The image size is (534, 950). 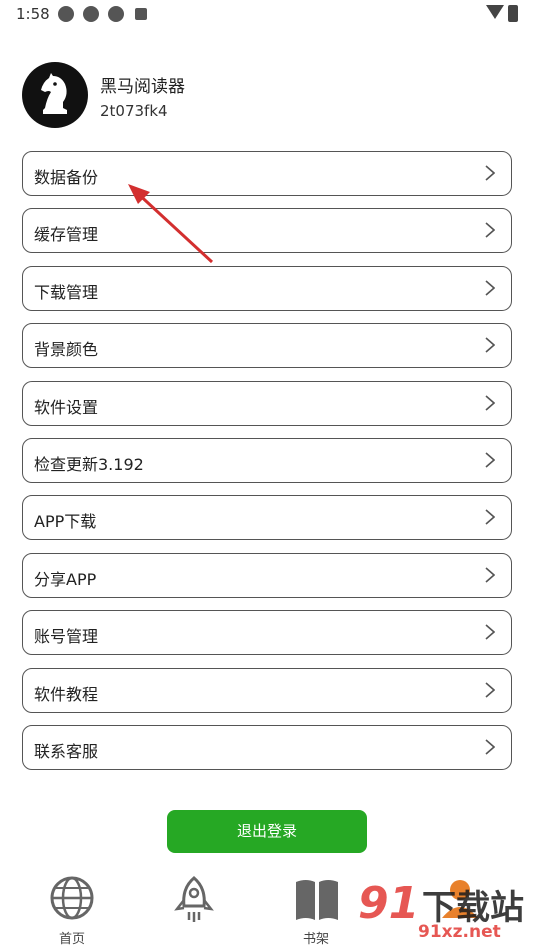 What do you see at coordinates (66, 637) in the screenshot?
I see `menu-item-label: 账号管理` at bounding box center [66, 637].